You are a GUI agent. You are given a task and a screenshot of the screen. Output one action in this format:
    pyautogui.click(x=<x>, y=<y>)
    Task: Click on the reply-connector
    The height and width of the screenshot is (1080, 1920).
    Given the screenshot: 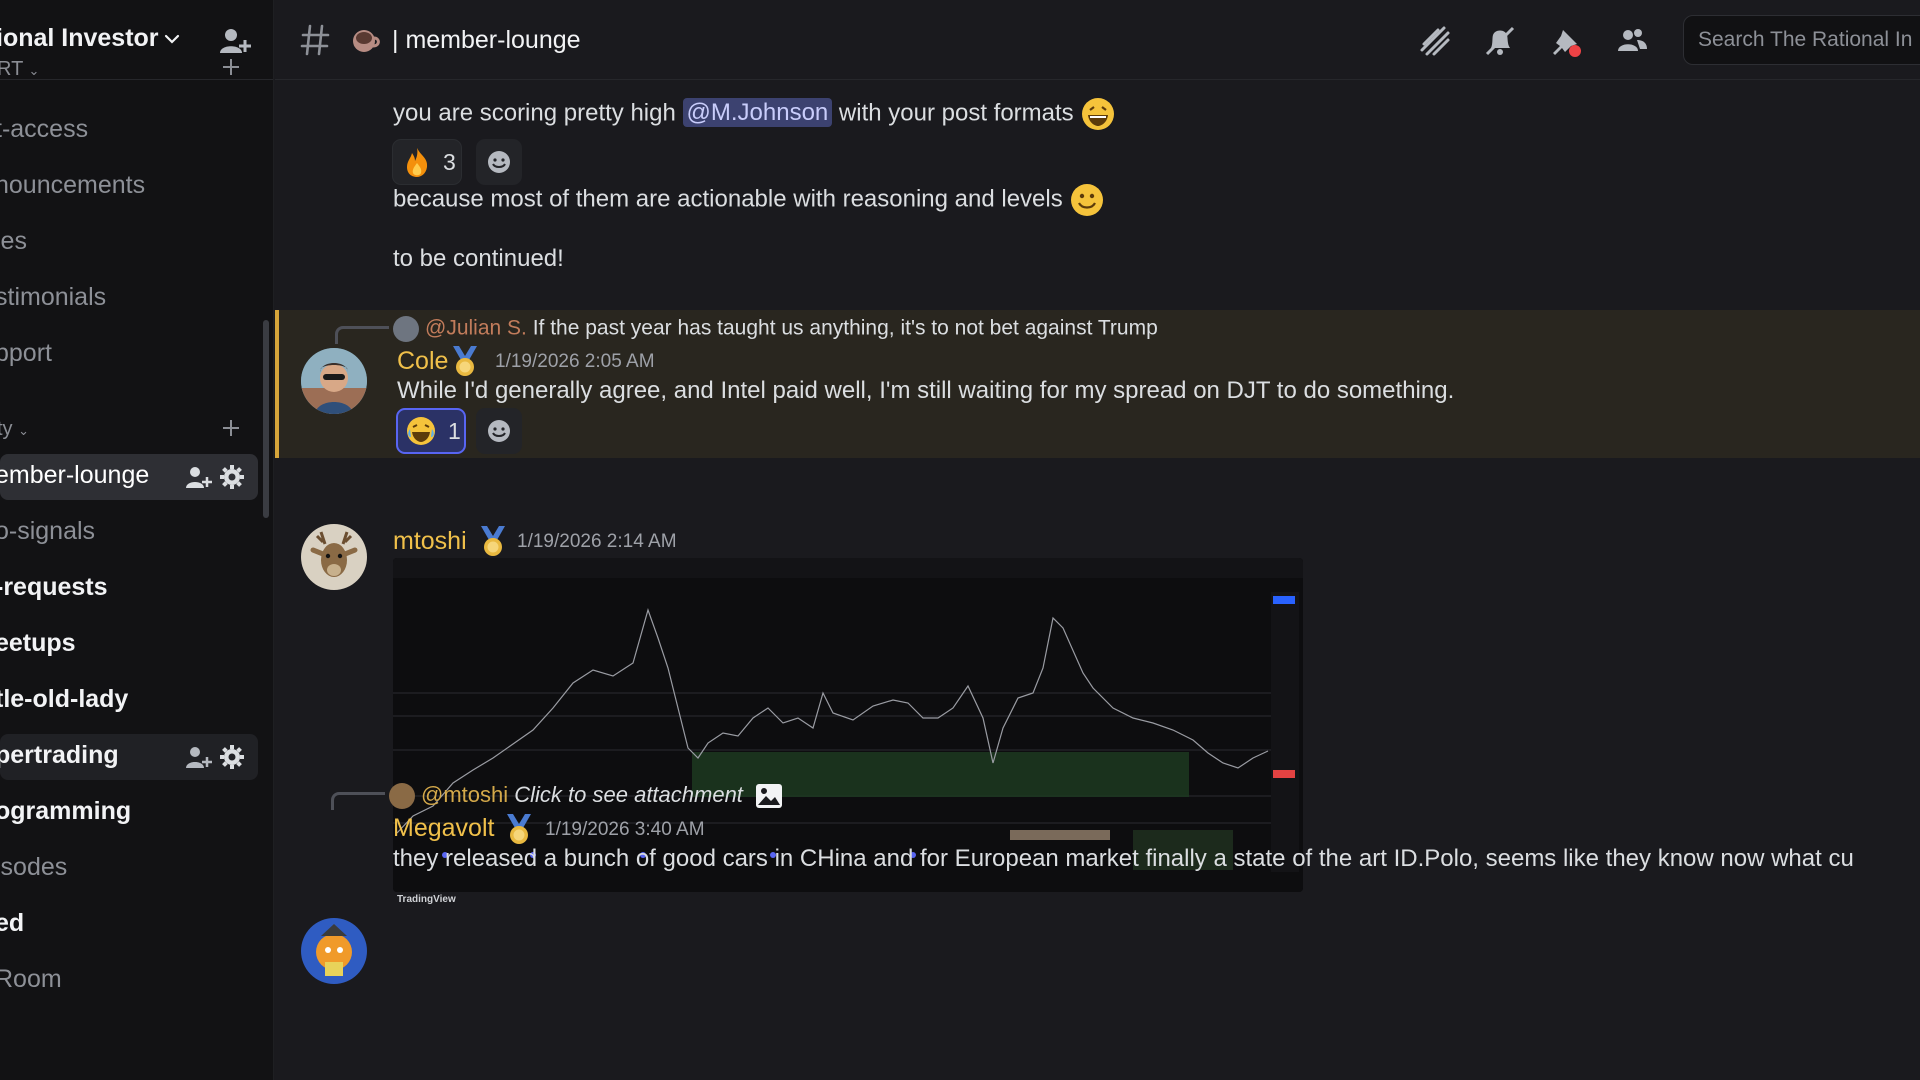 What is the action you would take?
    pyautogui.click(x=362, y=335)
    